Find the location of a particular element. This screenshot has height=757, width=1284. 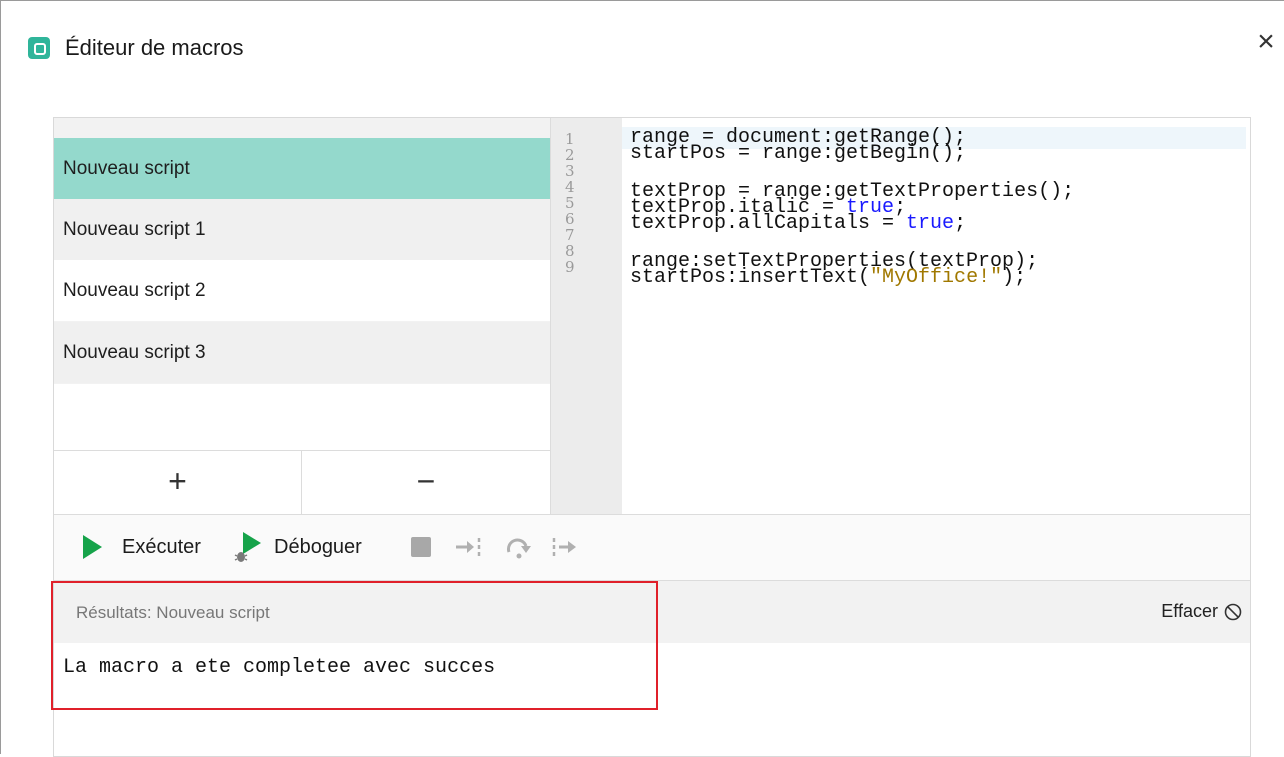

code-token: textProp.allCapitals = is located at coordinates (768, 223).